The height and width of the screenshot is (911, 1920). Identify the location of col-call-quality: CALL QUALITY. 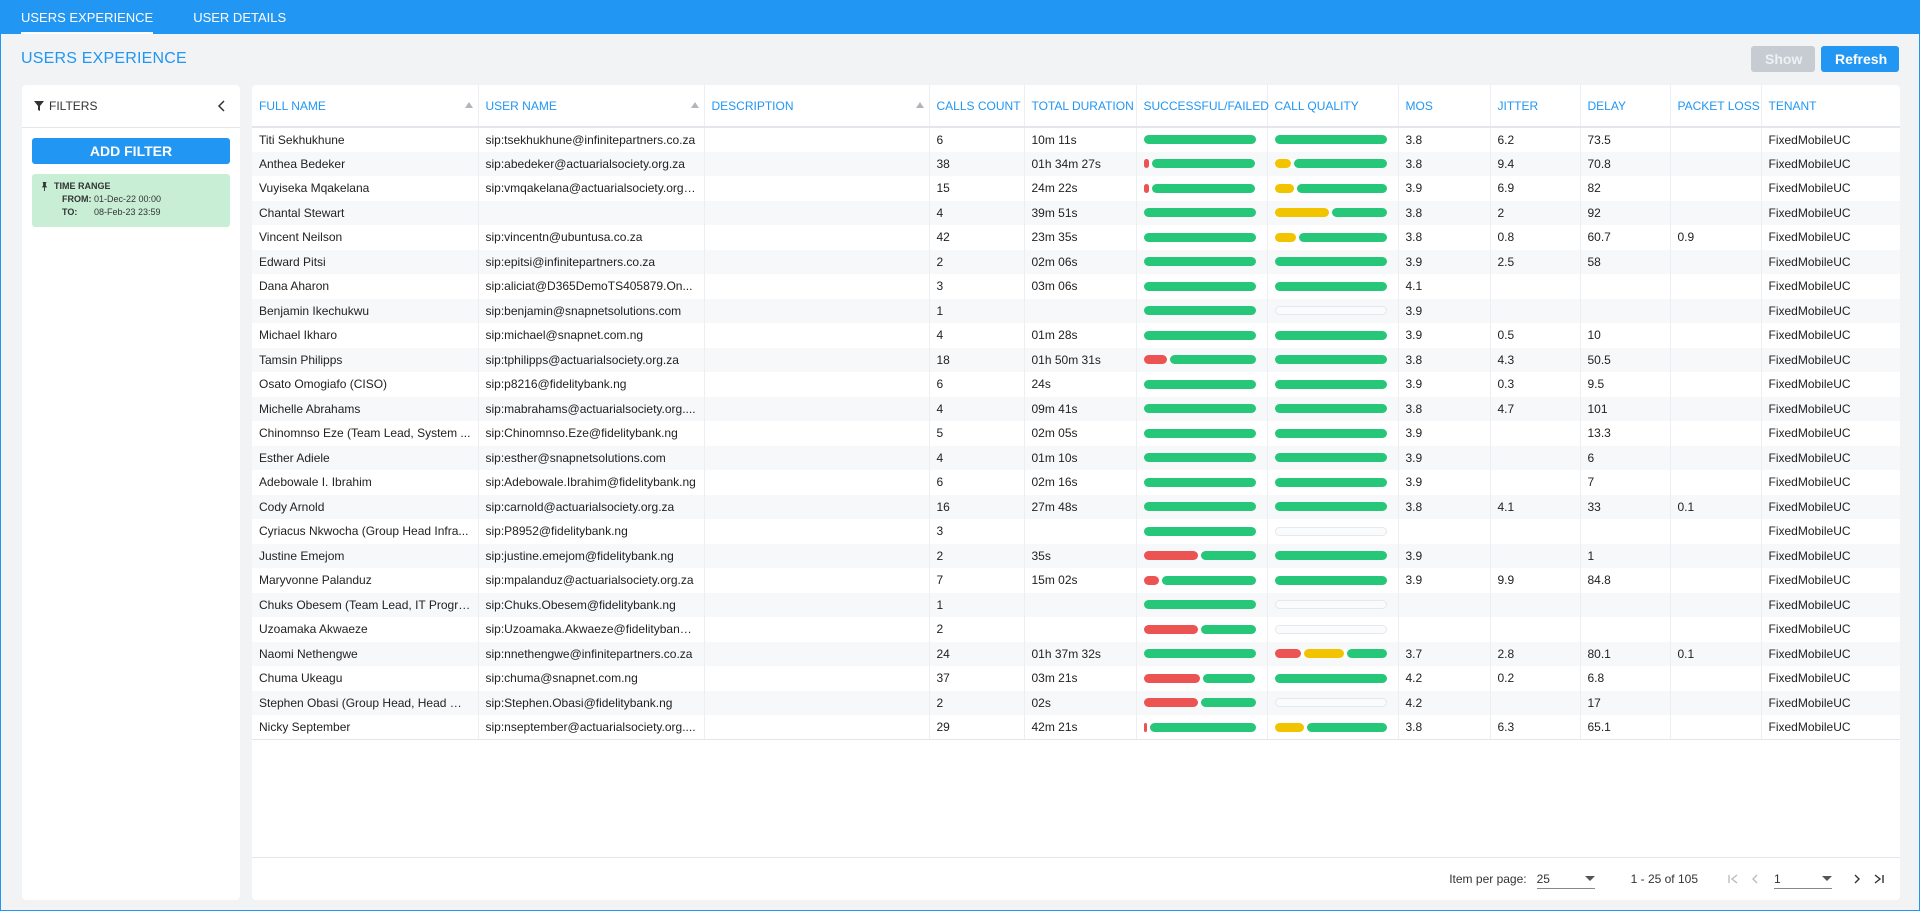
(1333, 106).